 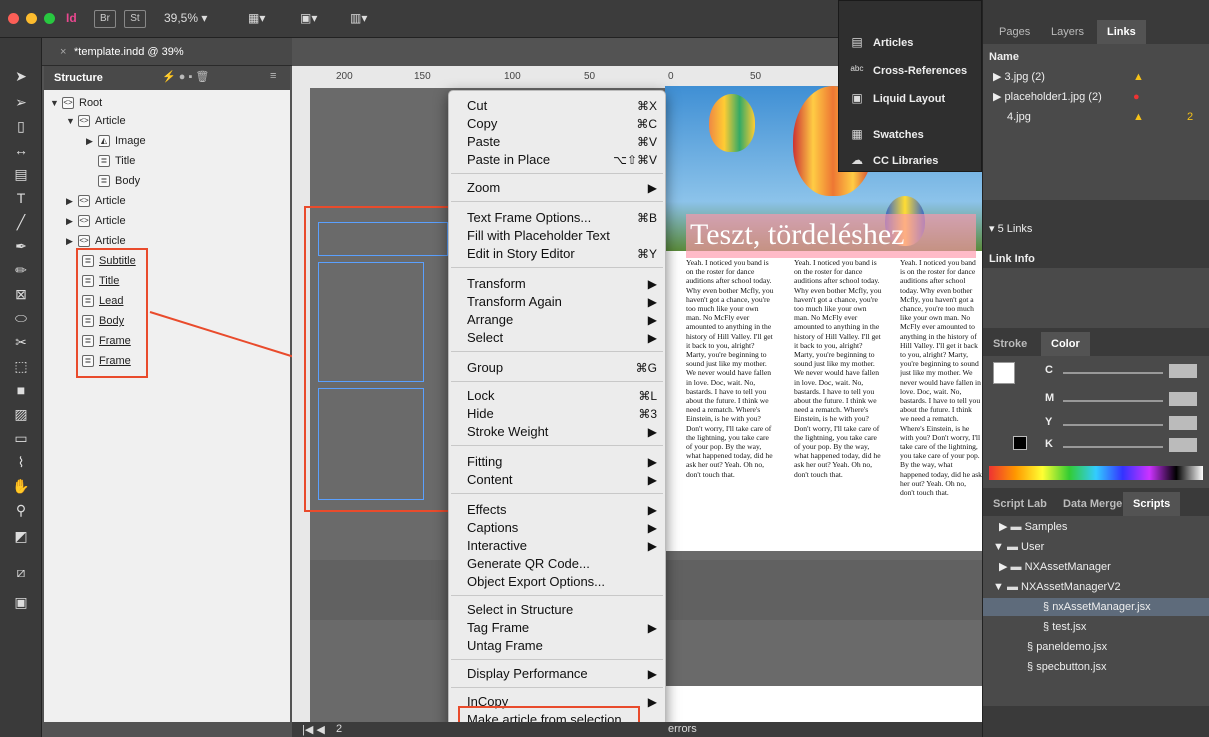 I want to click on menu-item-display-performance: Display Performance ▶, so click(x=562, y=674).